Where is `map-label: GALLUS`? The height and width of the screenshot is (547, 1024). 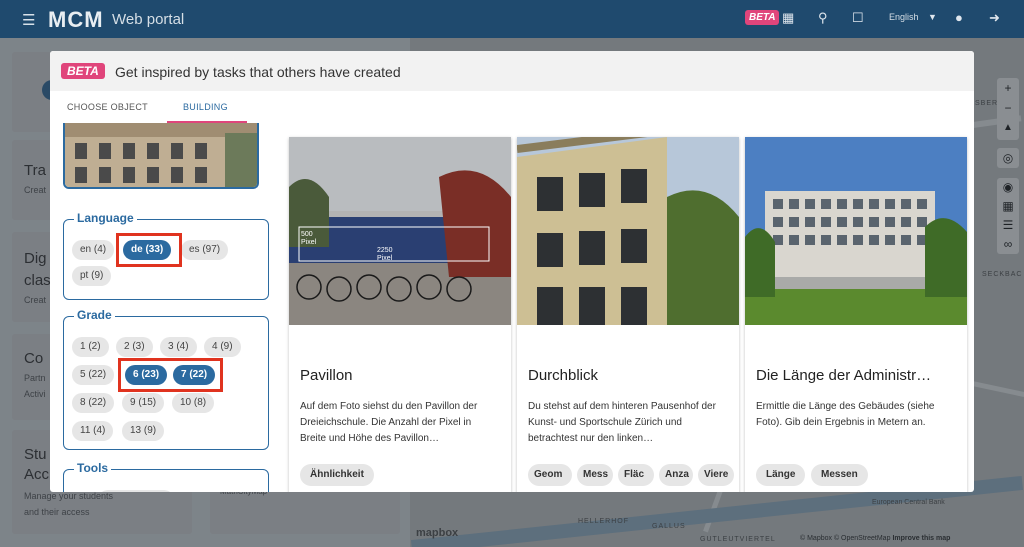
map-label: GALLUS is located at coordinates (669, 526).